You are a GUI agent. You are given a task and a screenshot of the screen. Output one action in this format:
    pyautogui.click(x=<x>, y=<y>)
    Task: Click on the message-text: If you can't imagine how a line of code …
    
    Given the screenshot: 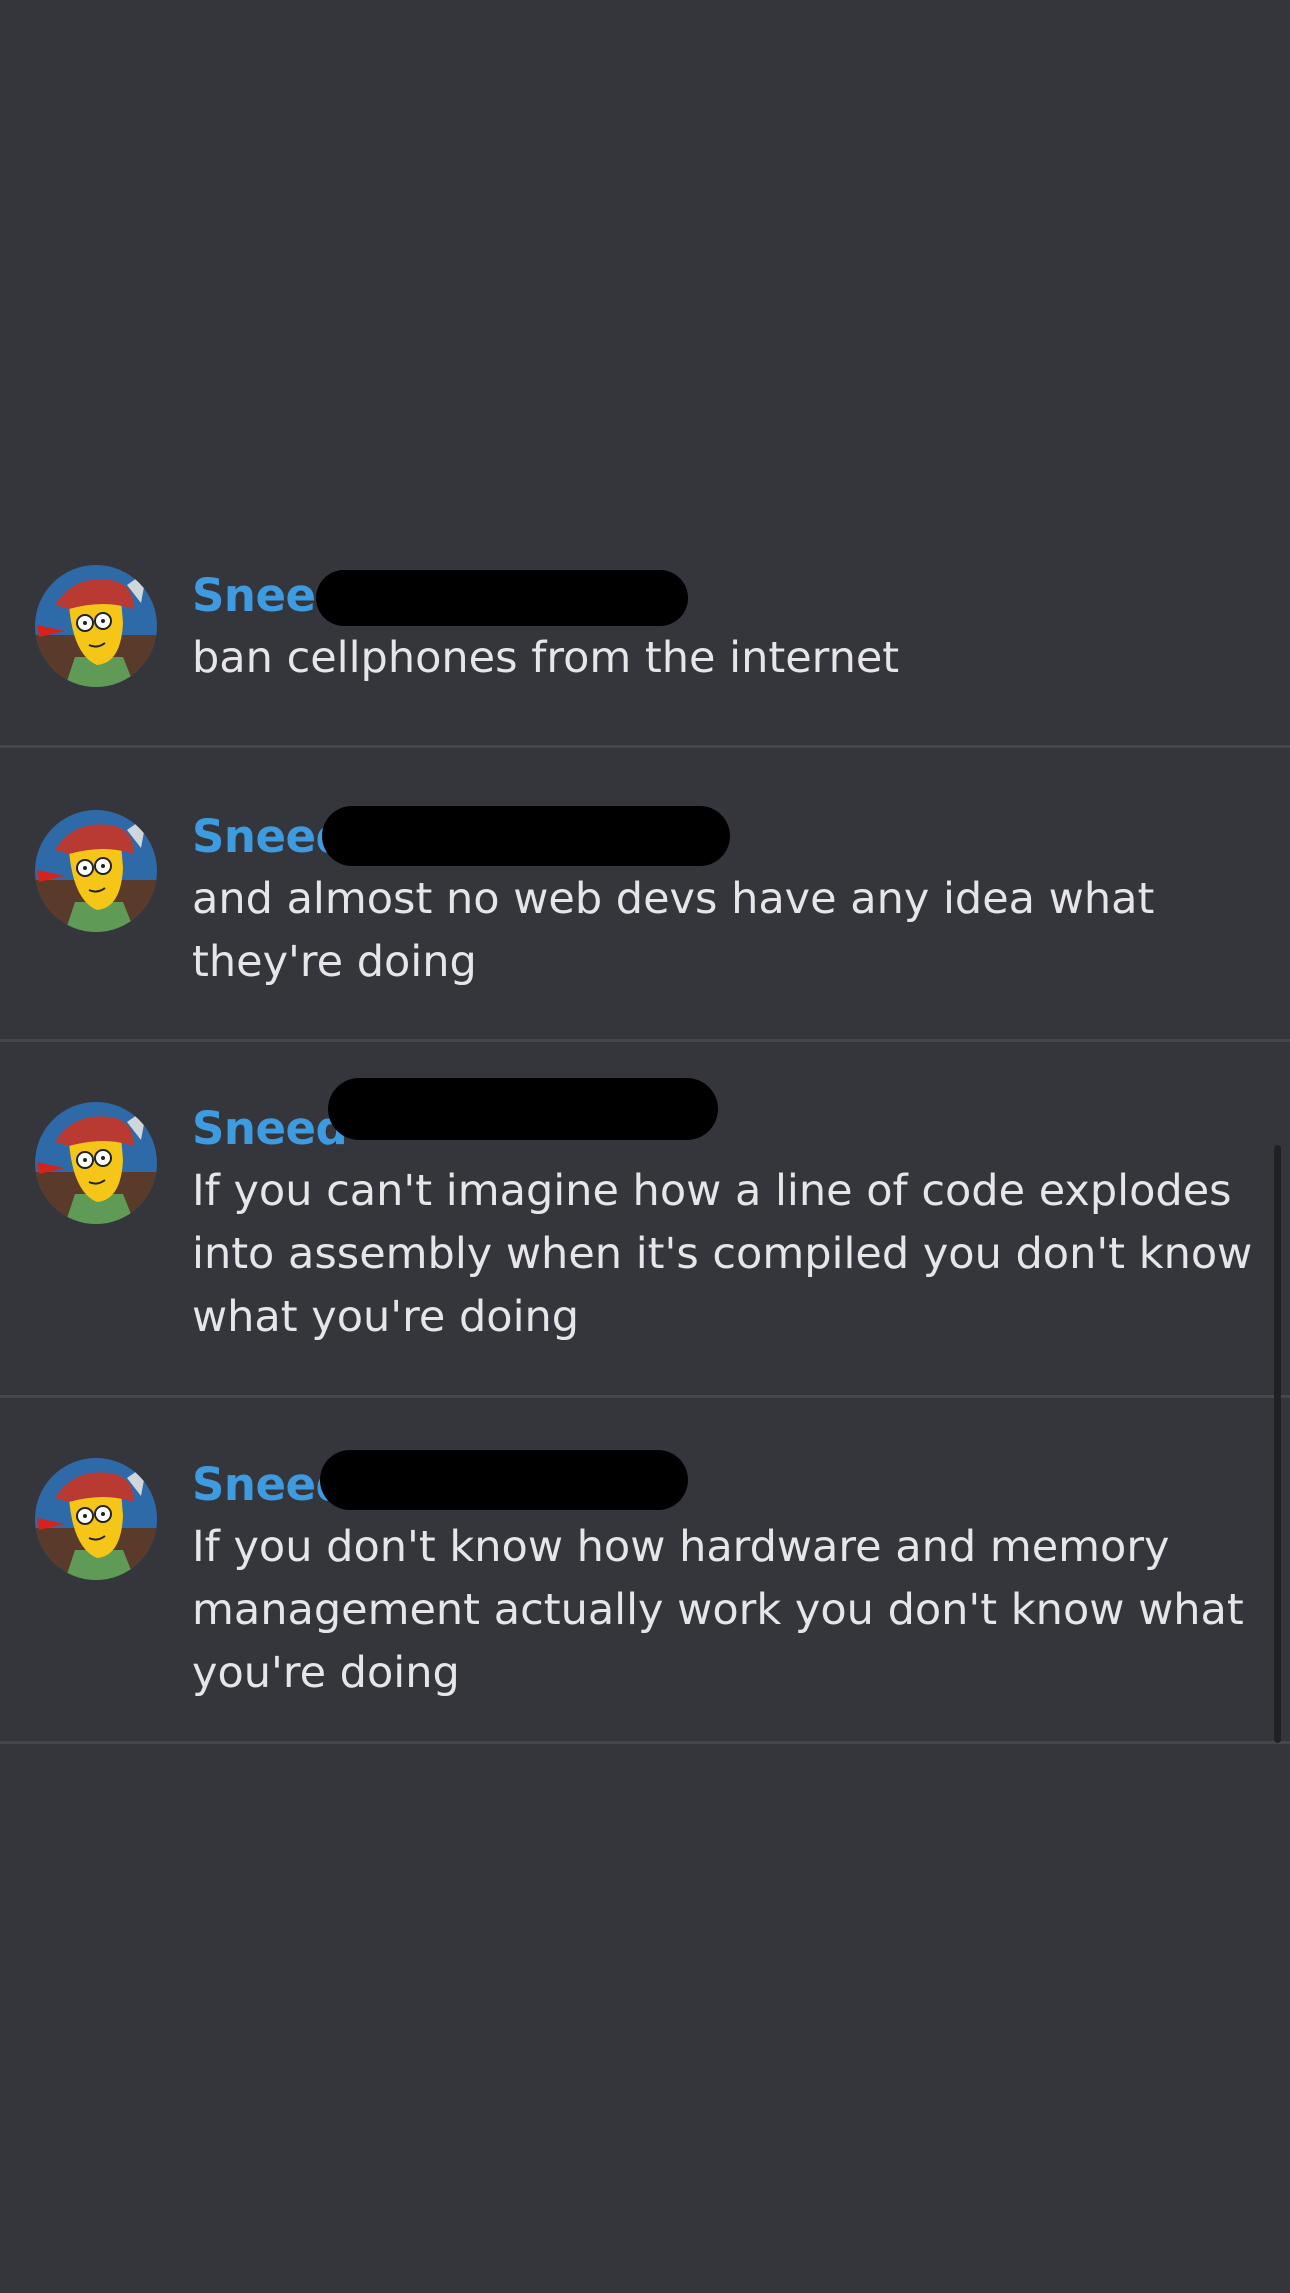 What is the action you would take?
    pyautogui.click(x=722, y=1254)
    